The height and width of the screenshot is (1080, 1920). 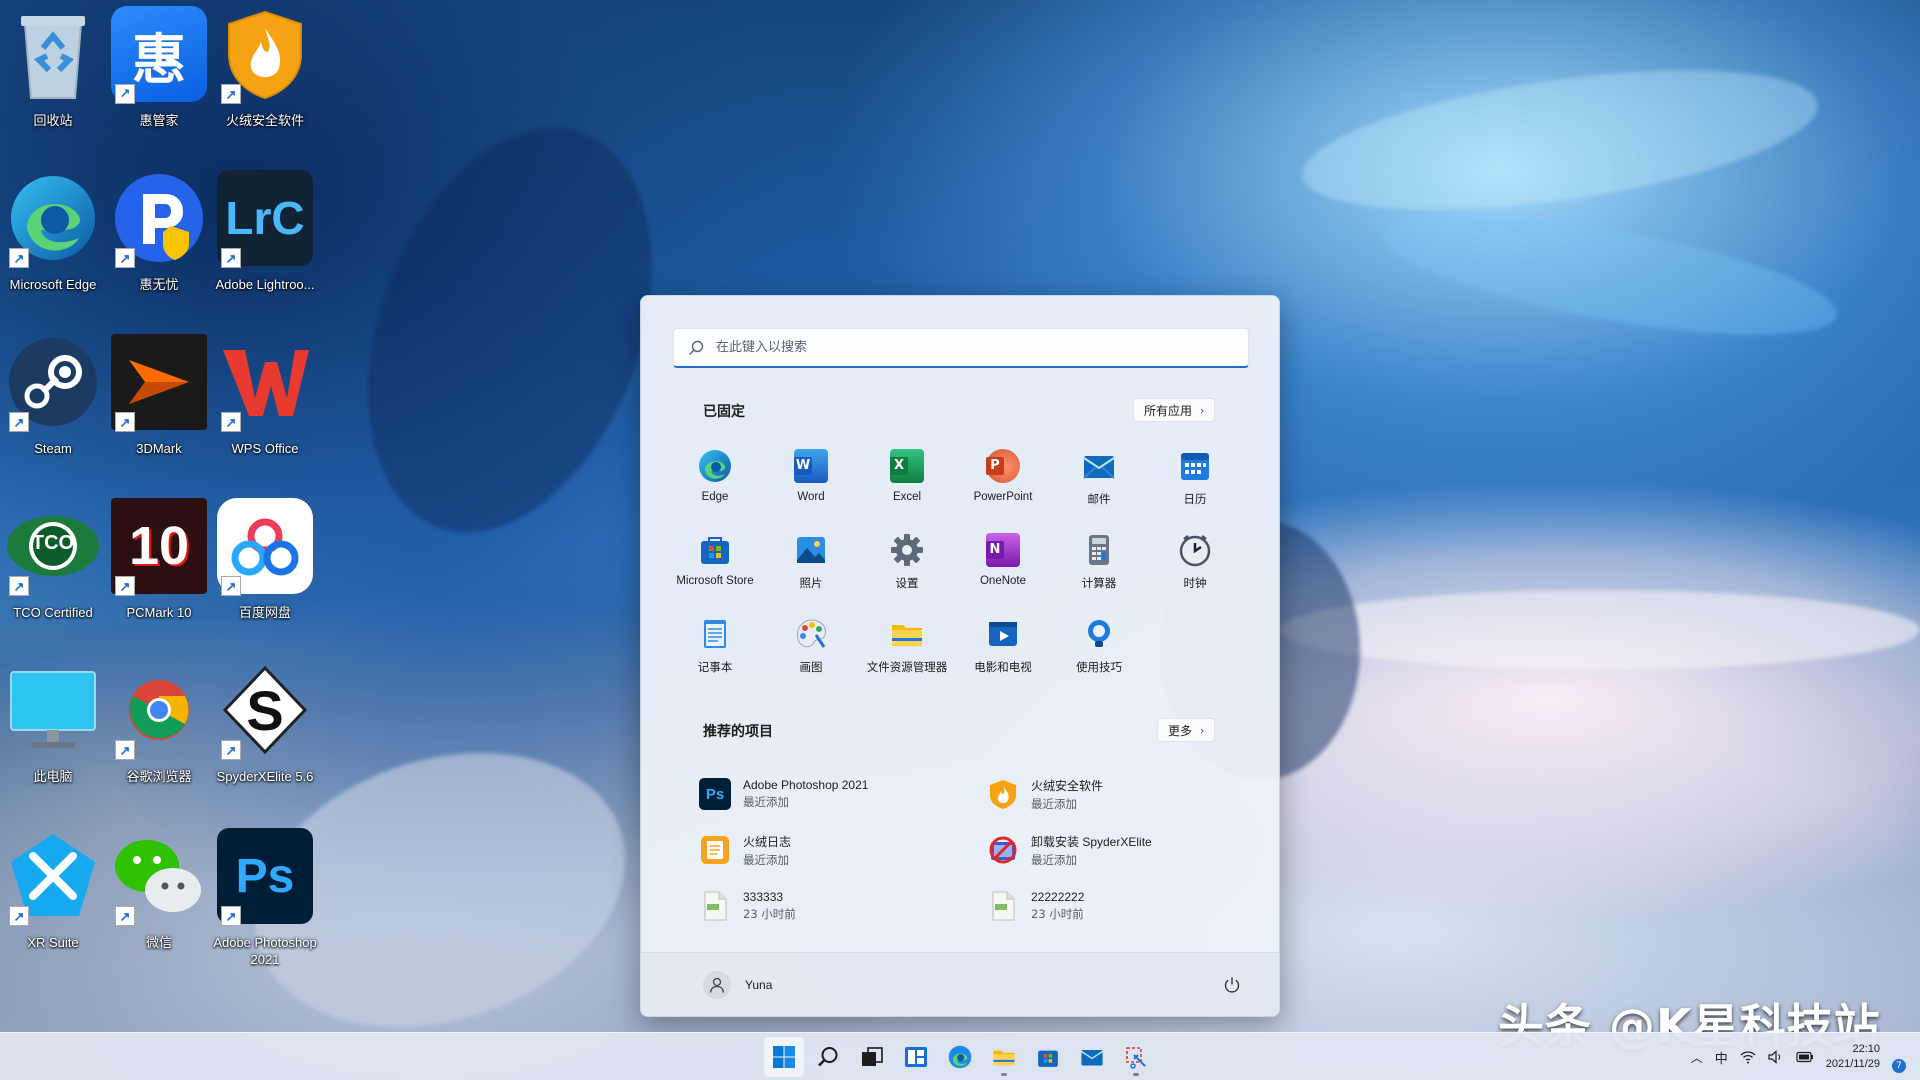 What do you see at coordinates (53, 574) in the screenshot?
I see `desktop-icon-tco: TCO ↗ TCO Certified` at bounding box center [53, 574].